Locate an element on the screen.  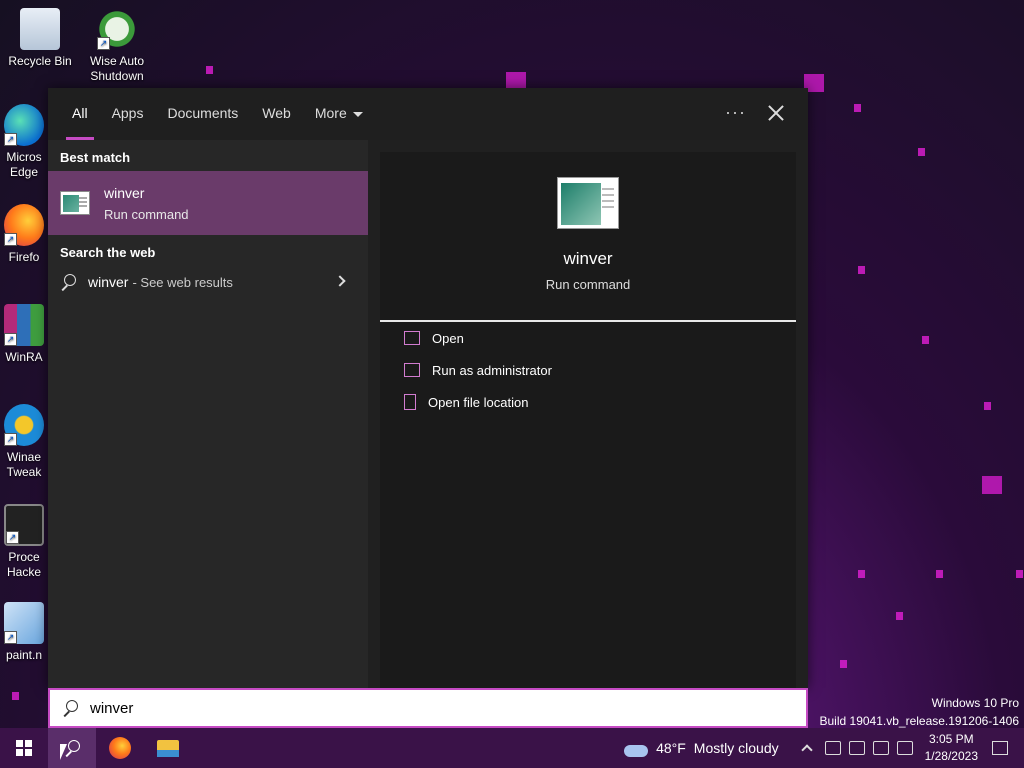
tab-more: More is located at coordinates (339, 114).